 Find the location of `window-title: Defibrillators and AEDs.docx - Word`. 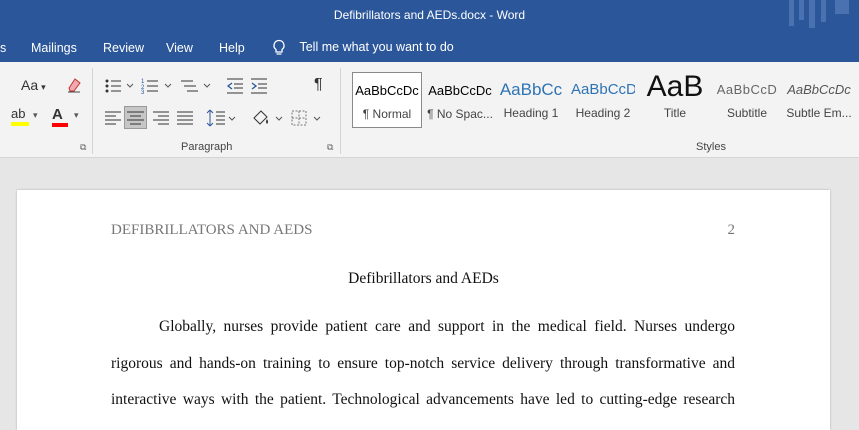

window-title: Defibrillators and AEDs.docx - Word is located at coordinates (429, 15).